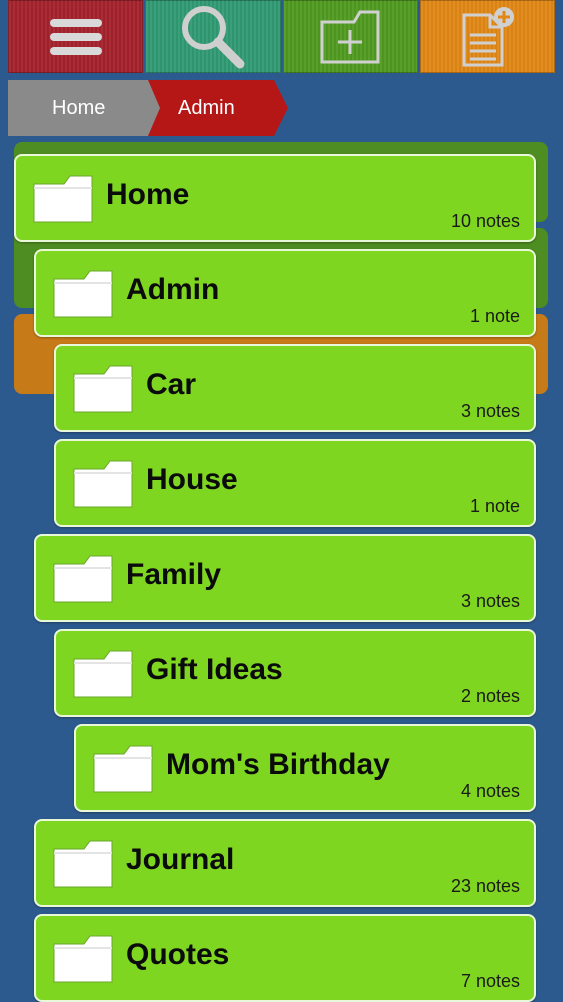 This screenshot has height=1002, width=563. I want to click on breadcrumb-admin: Admin, so click(218, 108).